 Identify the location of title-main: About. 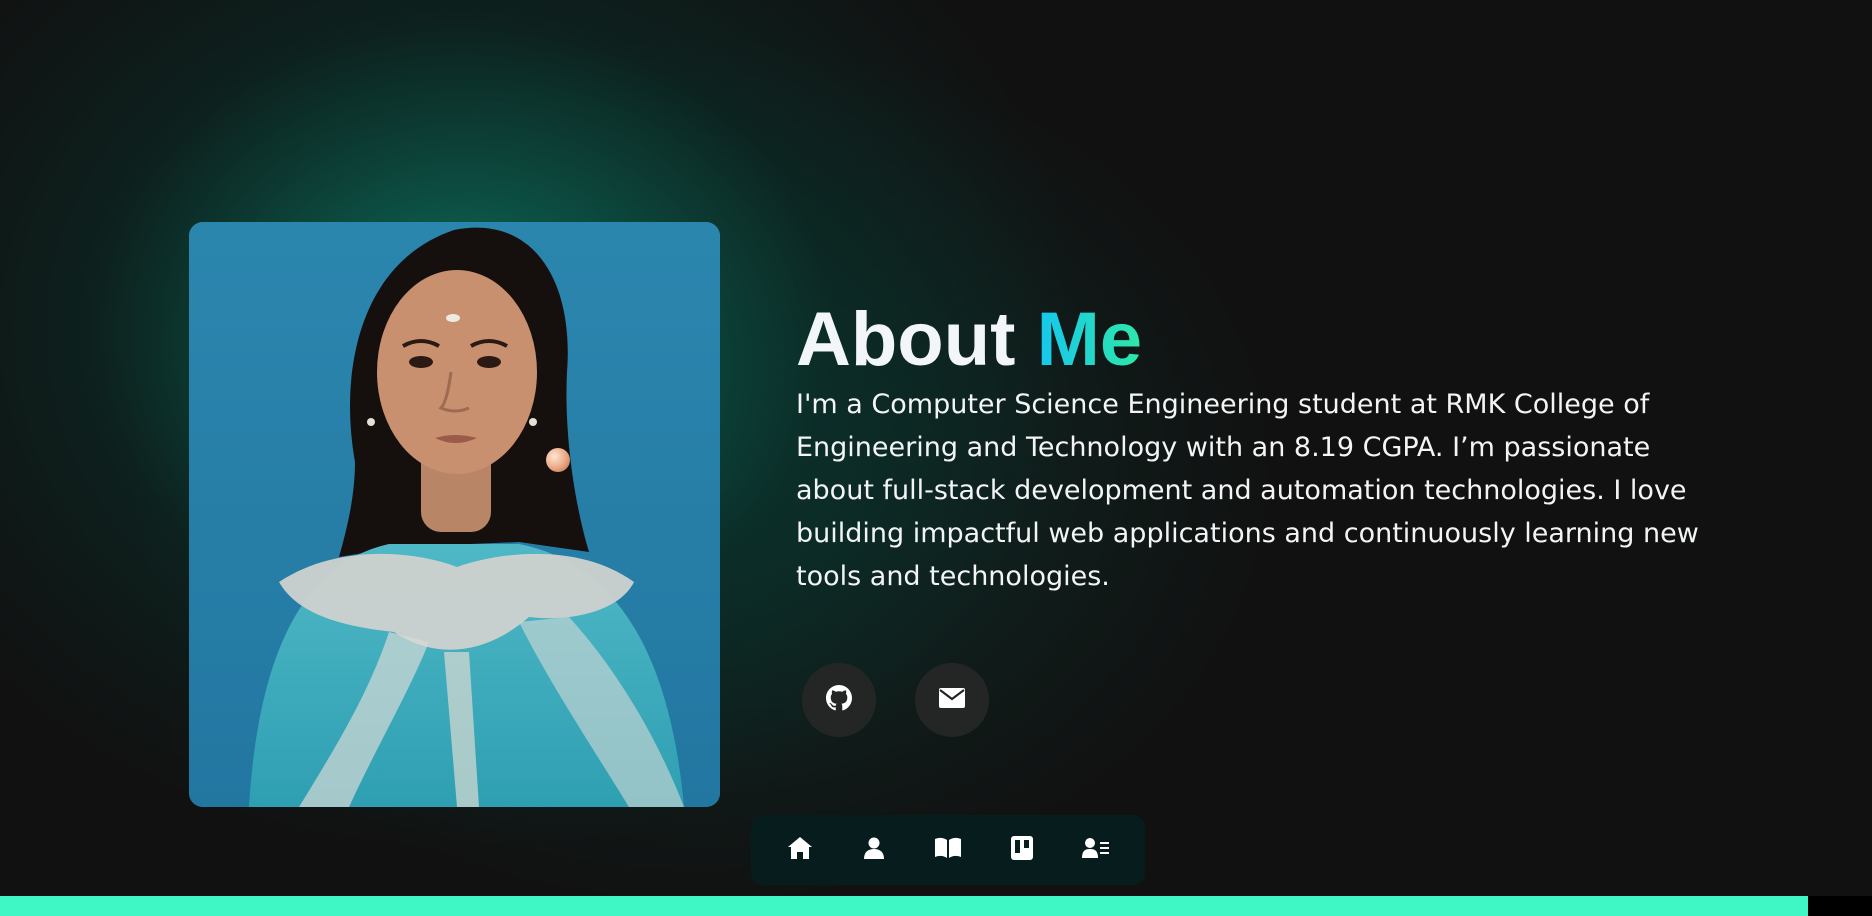
(916, 339).